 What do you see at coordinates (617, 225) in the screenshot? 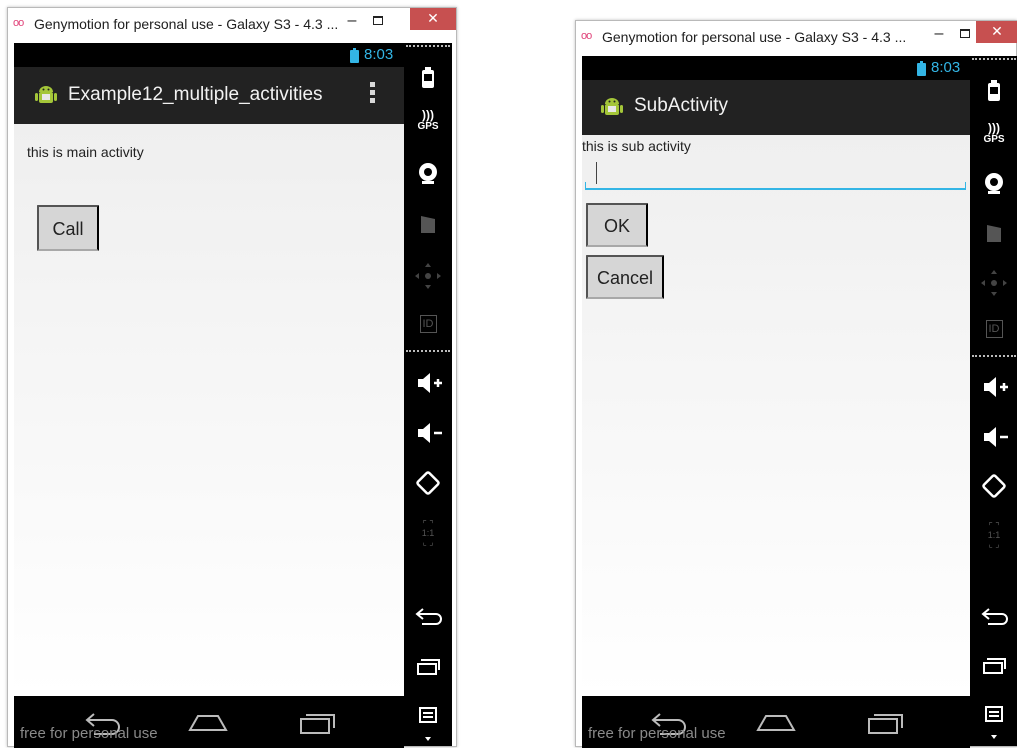
I see `ok-button: OK` at bounding box center [617, 225].